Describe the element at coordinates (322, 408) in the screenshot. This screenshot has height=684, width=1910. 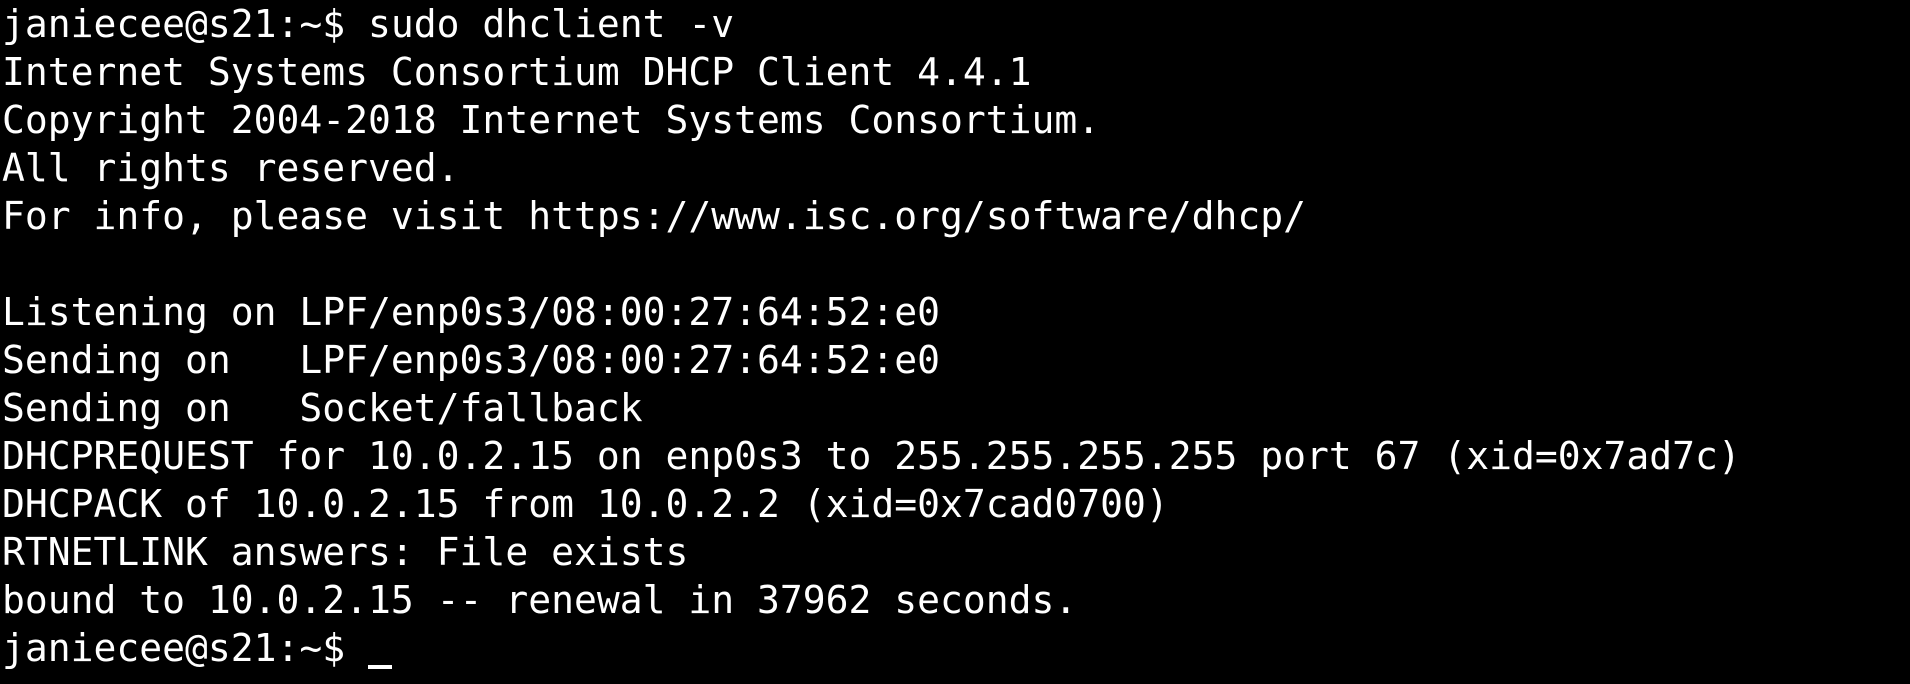
I see `terminal-line: Sending on Socket/fallback` at that location.